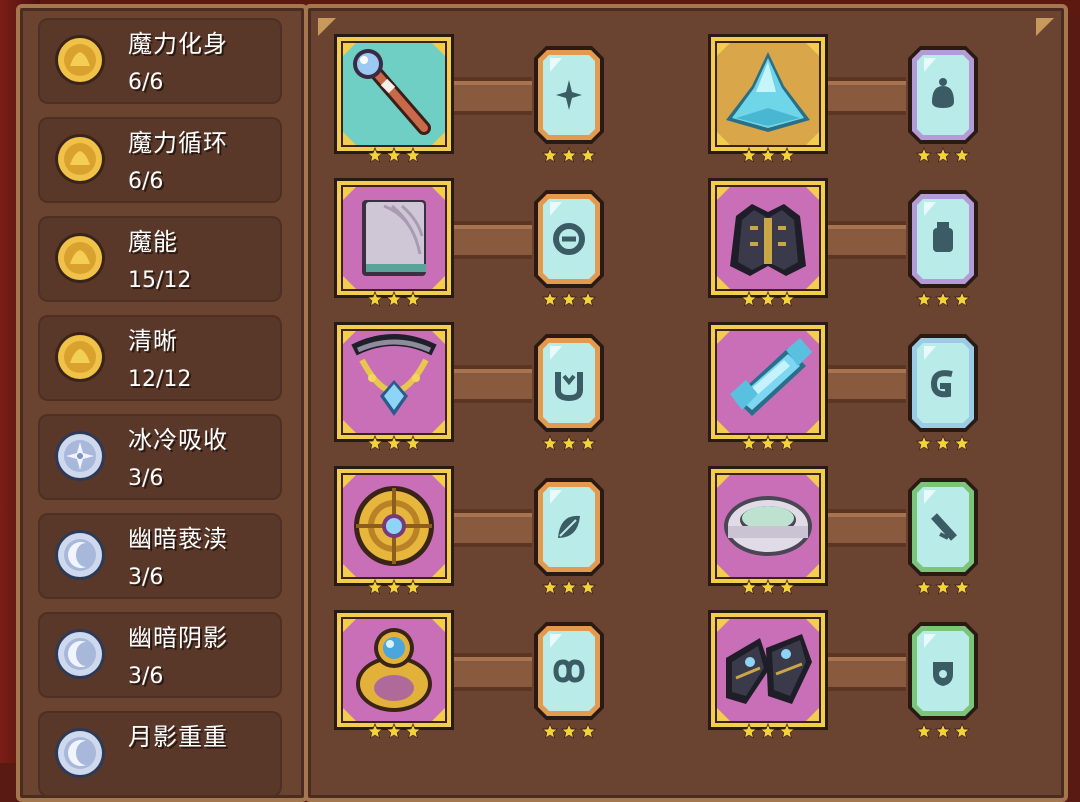 The image size is (1080, 802). Describe the element at coordinates (768, 382) in the screenshot. I see `equipment-slot-ice-bracer` at that location.